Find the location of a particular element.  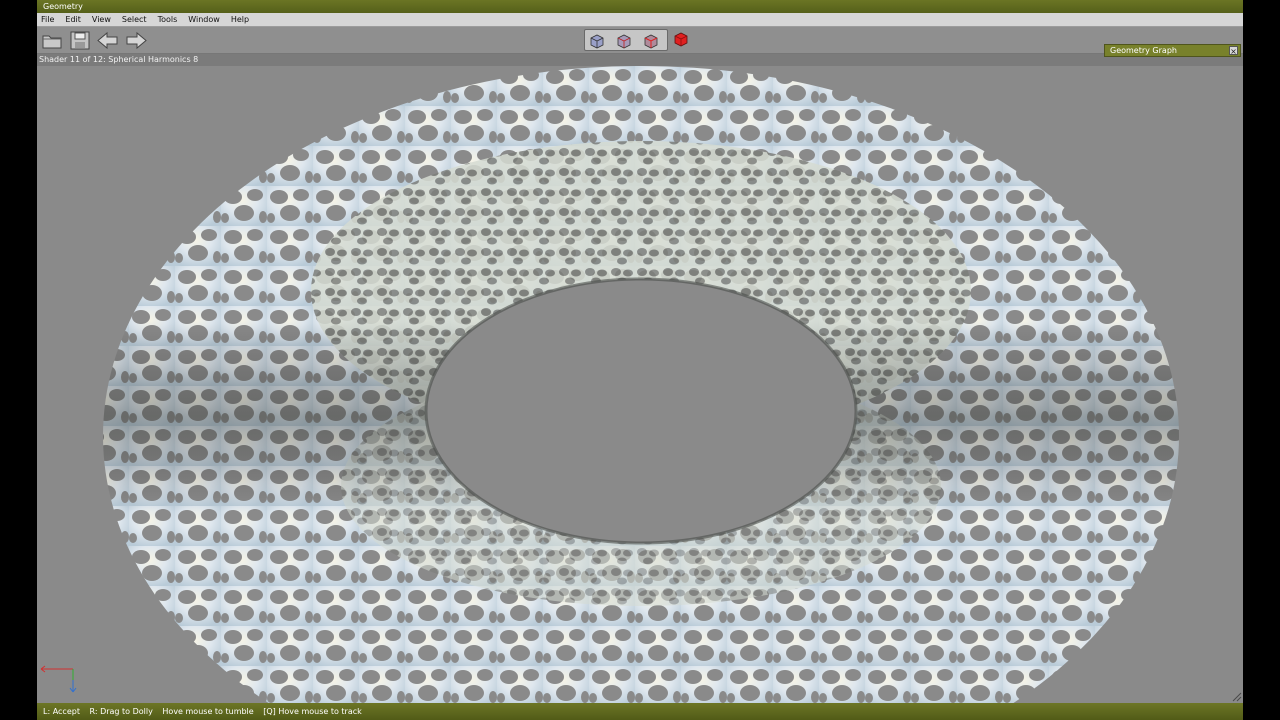

geometry-graph-panel: Geometry Graph × is located at coordinates (1172, 50).